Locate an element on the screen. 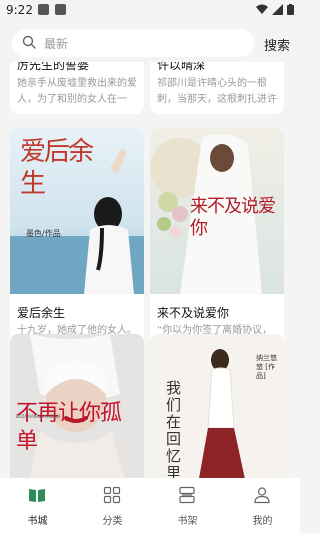 This screenshot has width=320, height=533. wifi-icon is located at coordinates (262, 9).